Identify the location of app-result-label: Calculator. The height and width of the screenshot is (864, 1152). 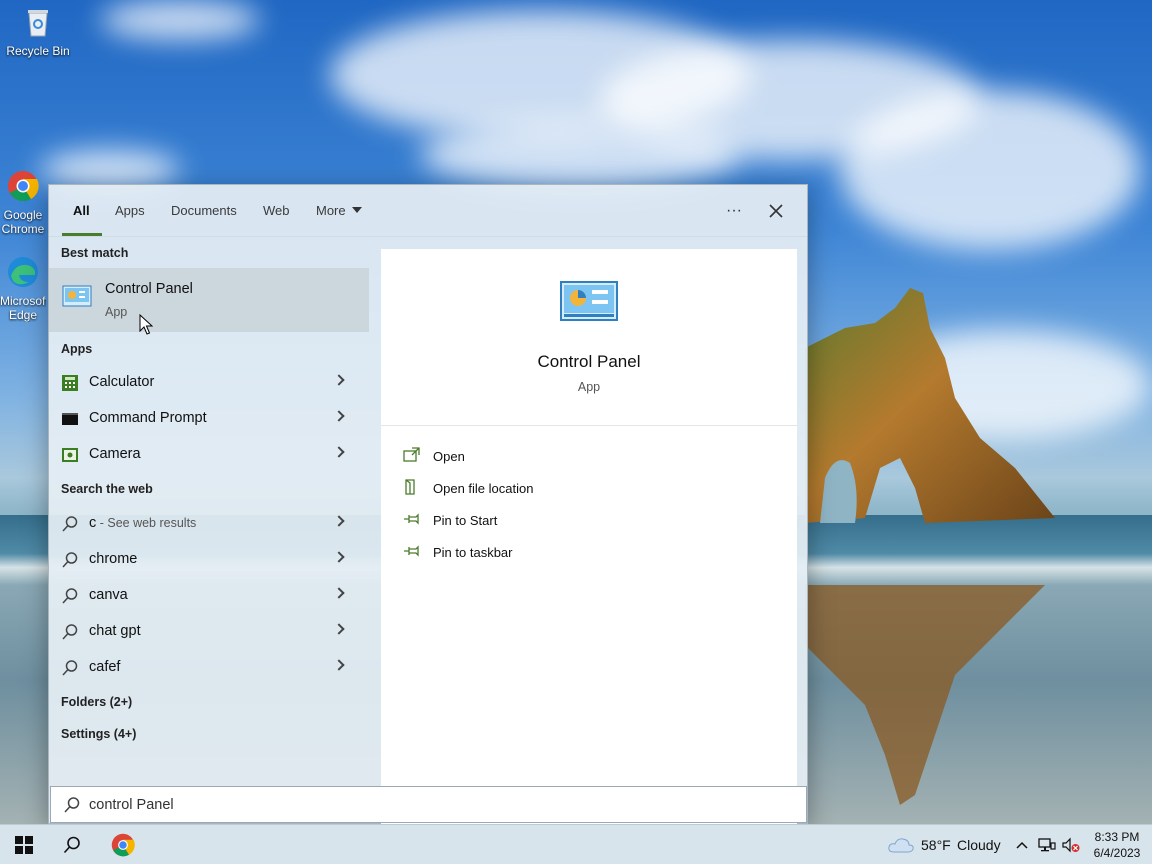
(122, 382).